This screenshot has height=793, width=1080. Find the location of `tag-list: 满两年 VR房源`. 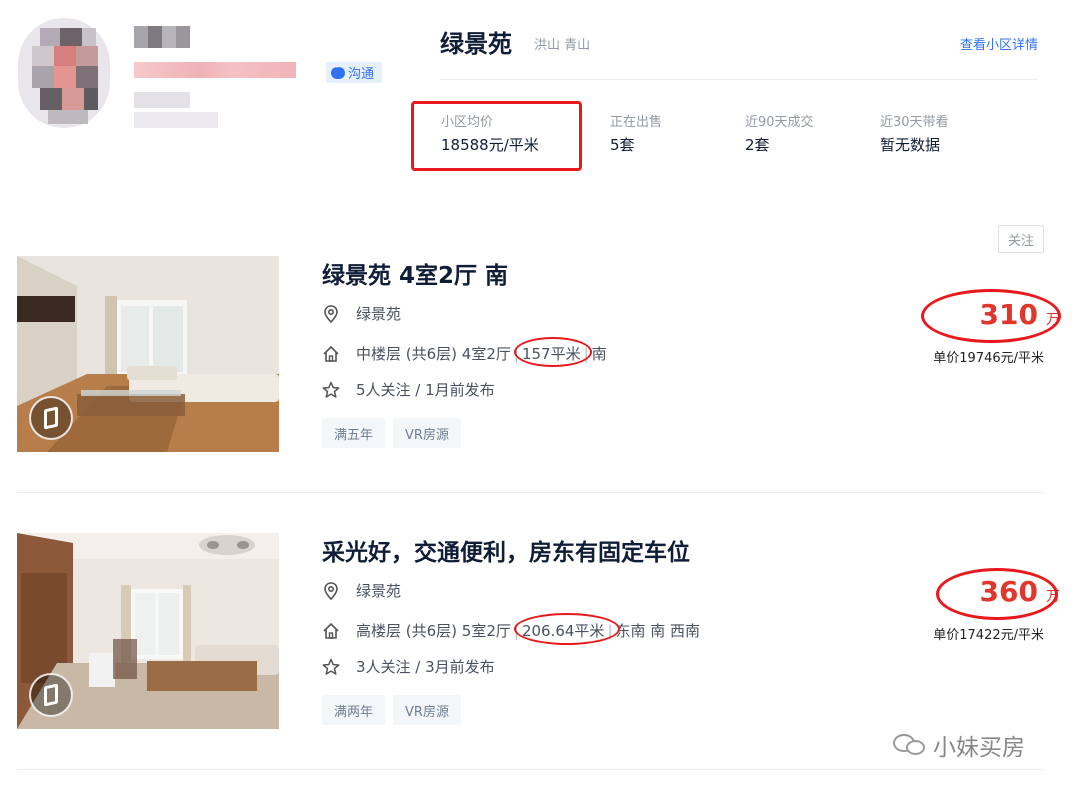

tag-list: 满两年 VR房源 is located at coordinates (391, 710).